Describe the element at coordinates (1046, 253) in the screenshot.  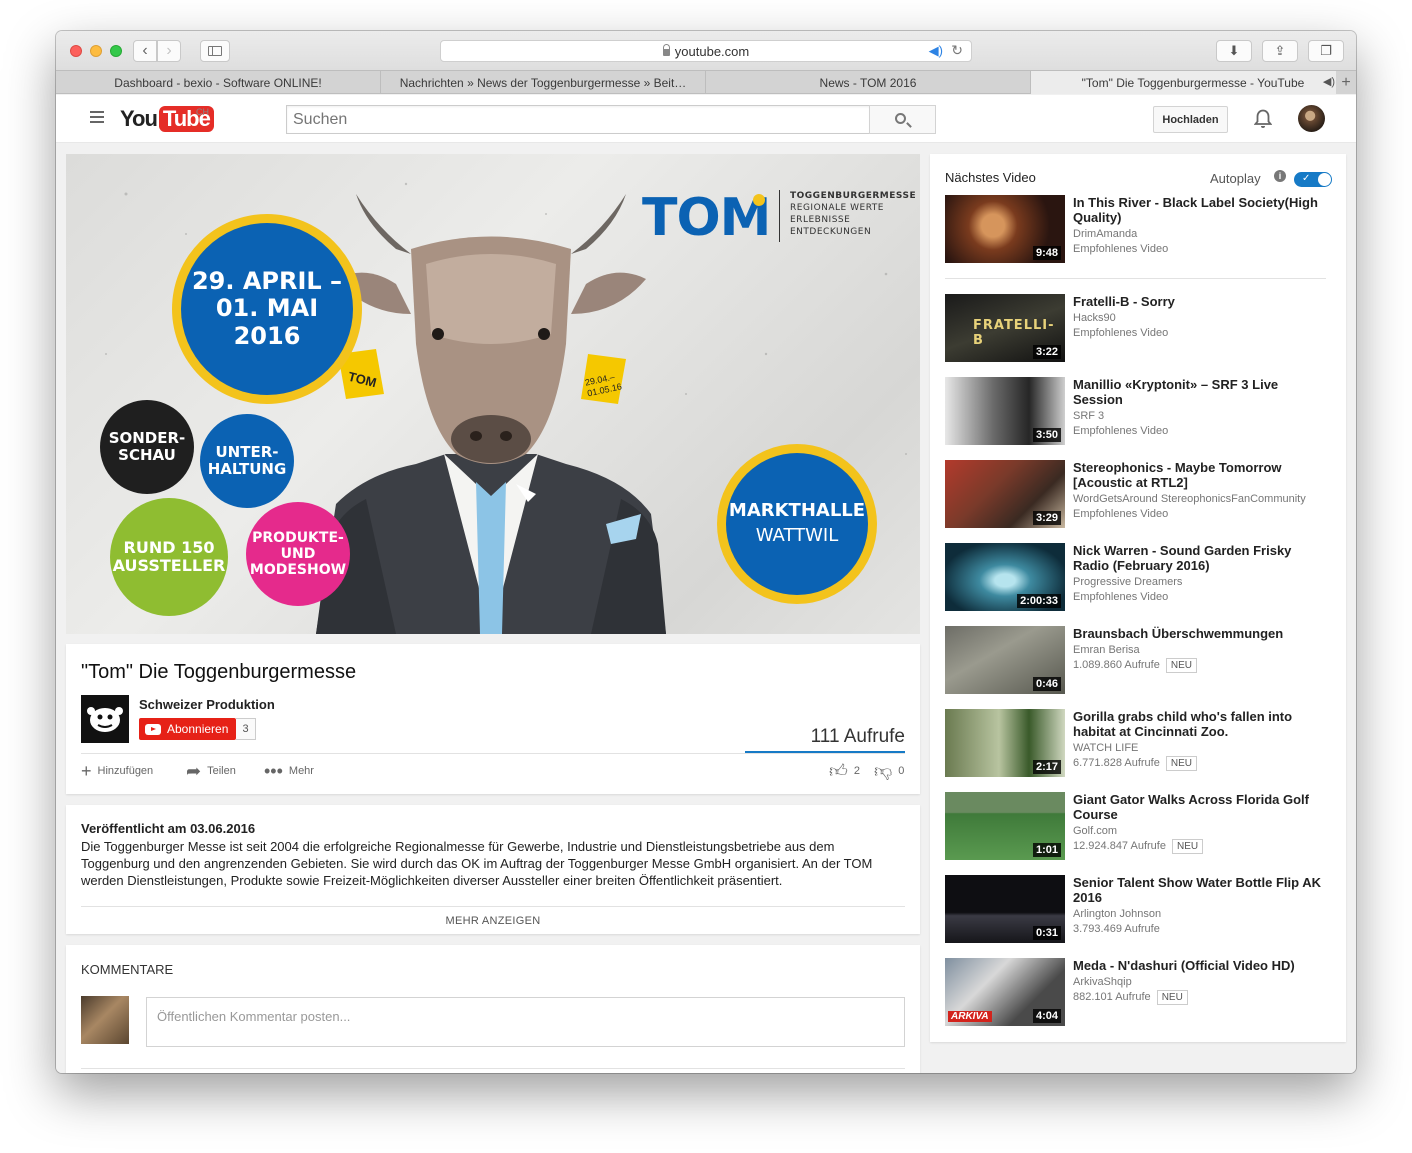
I see `video-duration: 9:48` at that location.